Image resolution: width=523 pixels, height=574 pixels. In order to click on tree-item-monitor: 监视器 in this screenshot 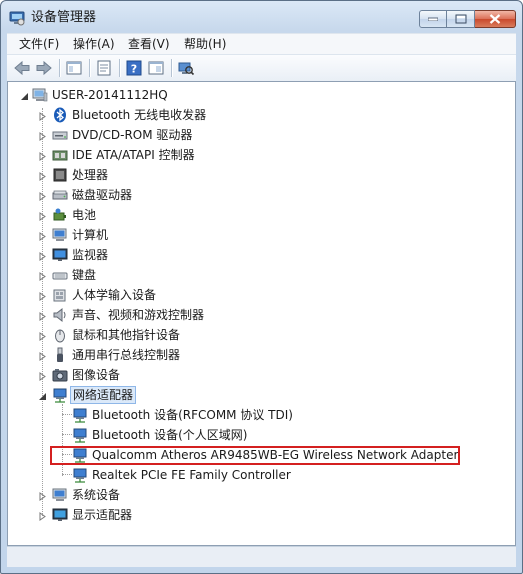, I will do `click(202, 255)`.